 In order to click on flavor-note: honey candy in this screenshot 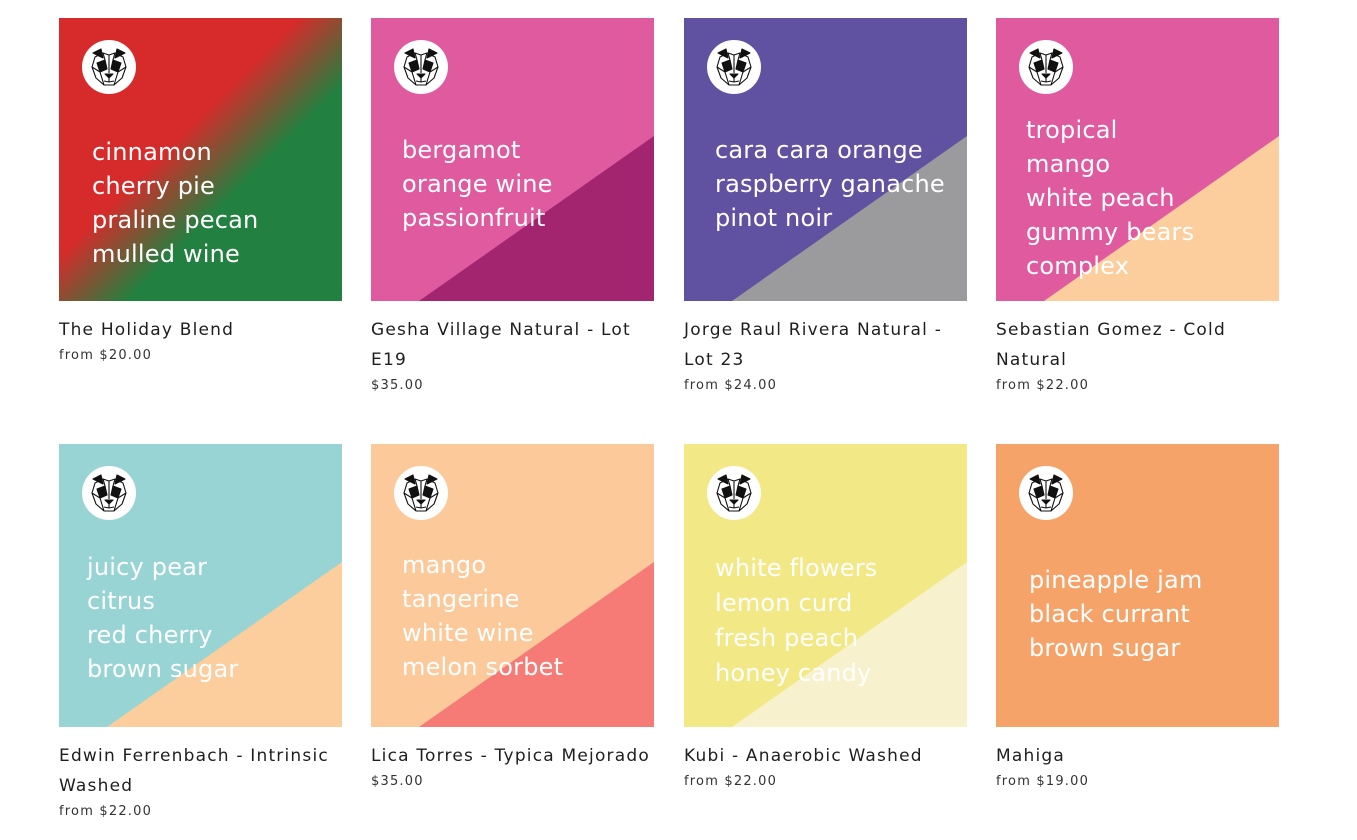, I will do `click(793, 673)`.